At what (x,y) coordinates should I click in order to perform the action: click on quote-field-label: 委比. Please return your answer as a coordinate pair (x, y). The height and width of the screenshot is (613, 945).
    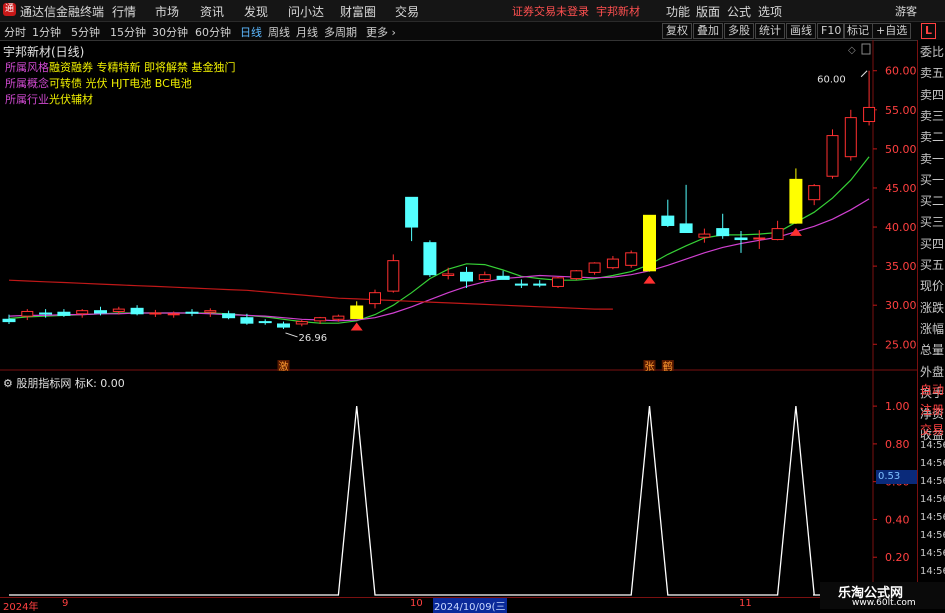
    Looking at the image, I should click on (932, 52).